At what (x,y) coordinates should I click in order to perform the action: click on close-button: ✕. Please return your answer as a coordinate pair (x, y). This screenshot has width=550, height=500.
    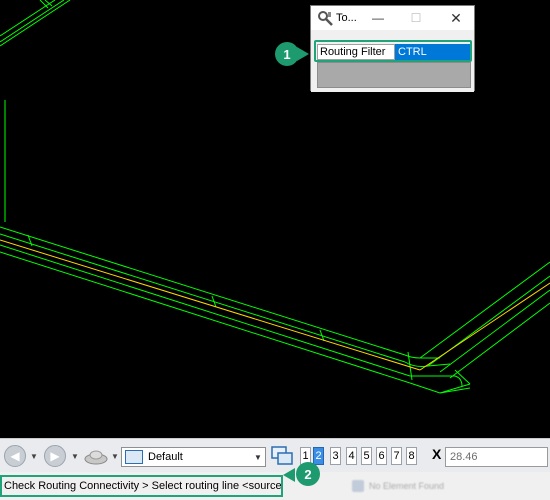
    Looking at the image, I should click on (456, 18).